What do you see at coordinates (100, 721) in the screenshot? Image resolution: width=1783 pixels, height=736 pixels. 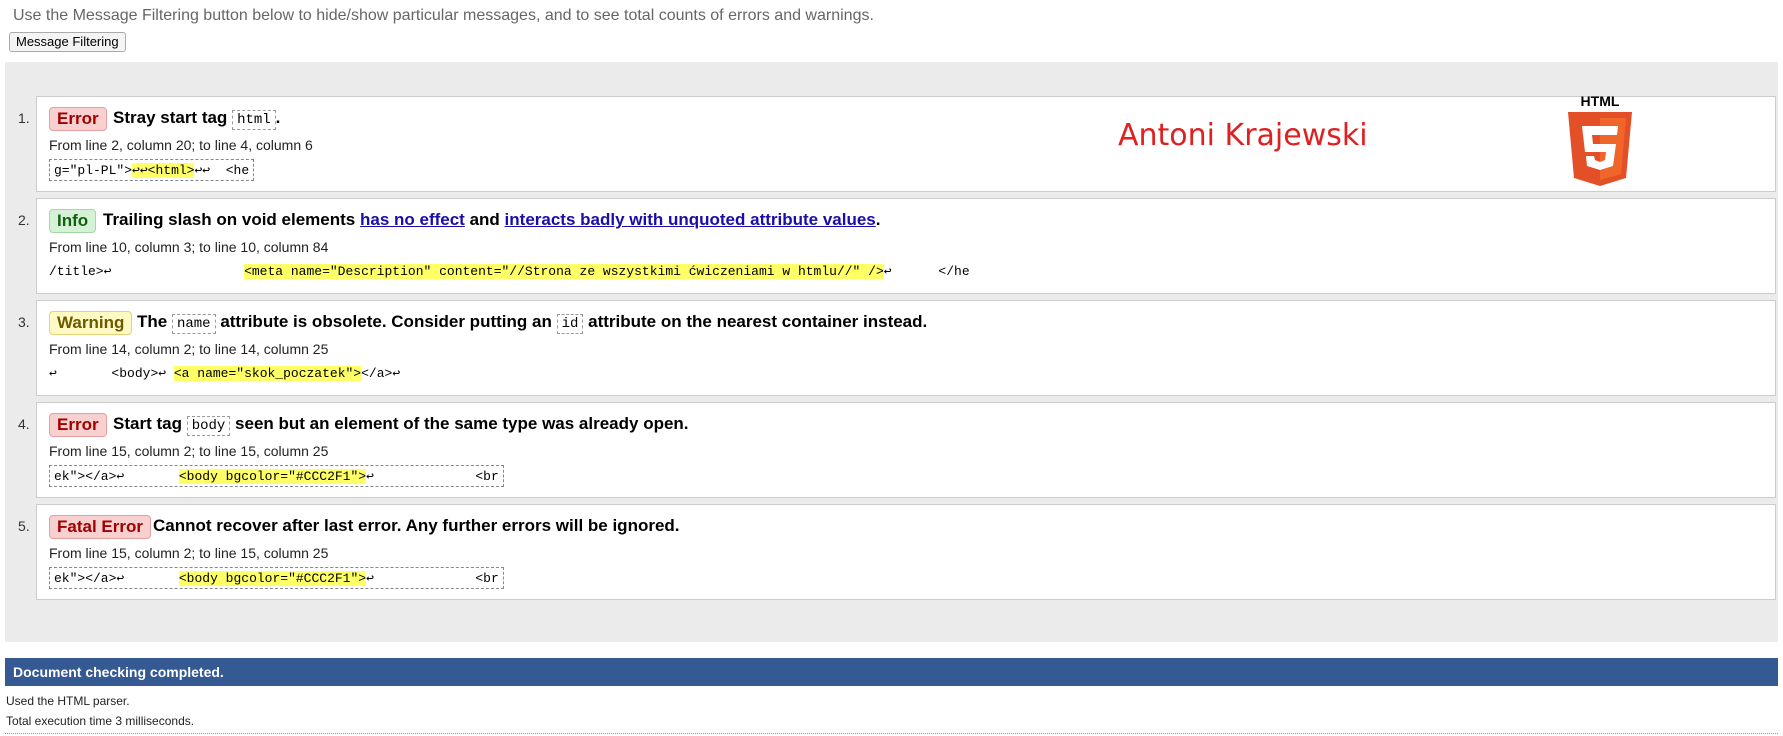 I see `execution-time: Total execution time 3 milliseconds.` at bounding box center [100, 721].